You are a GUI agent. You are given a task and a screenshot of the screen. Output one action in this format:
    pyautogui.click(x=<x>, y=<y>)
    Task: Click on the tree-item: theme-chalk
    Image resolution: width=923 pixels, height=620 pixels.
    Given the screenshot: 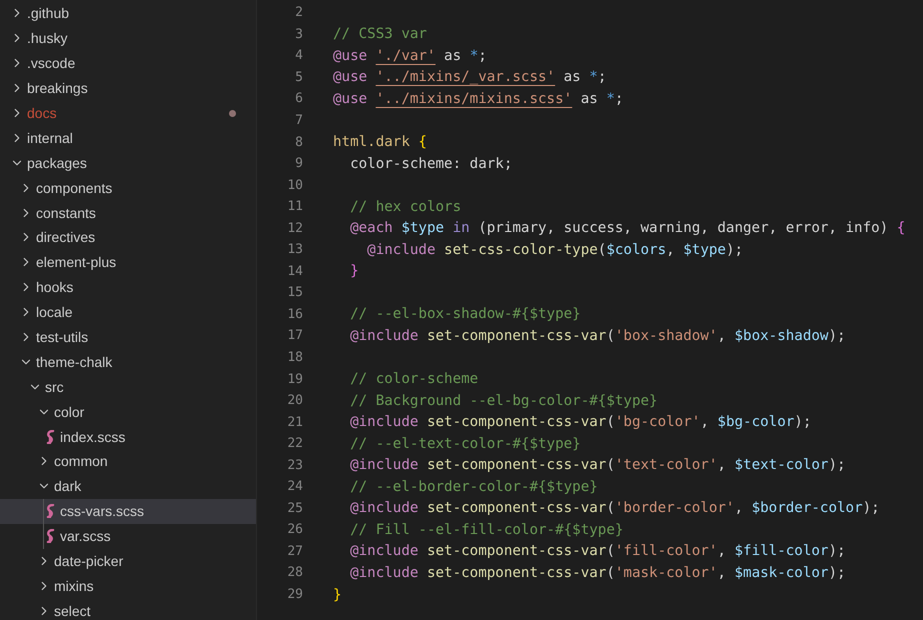 What is the action you would take?
    pyautogui.click(x=128, y=361)
    